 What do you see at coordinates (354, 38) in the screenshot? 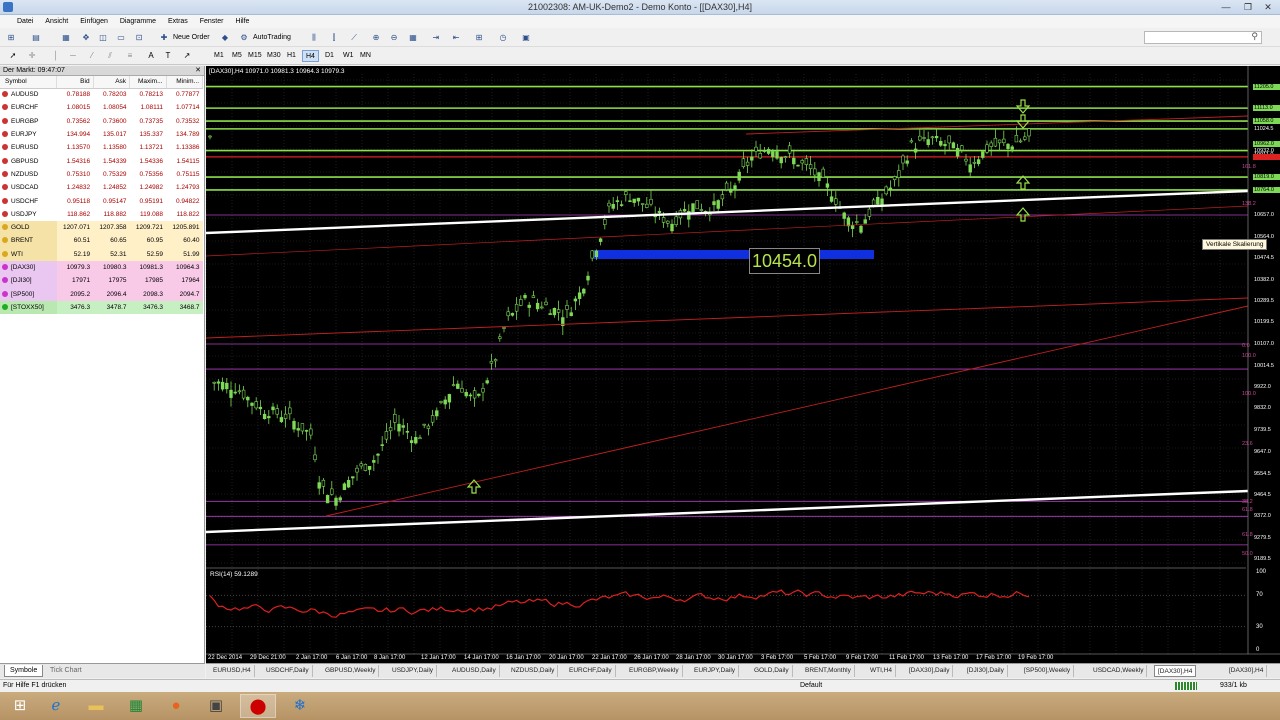
I see `line-chart-icon: ⟋` at bounding box center [354, 38].